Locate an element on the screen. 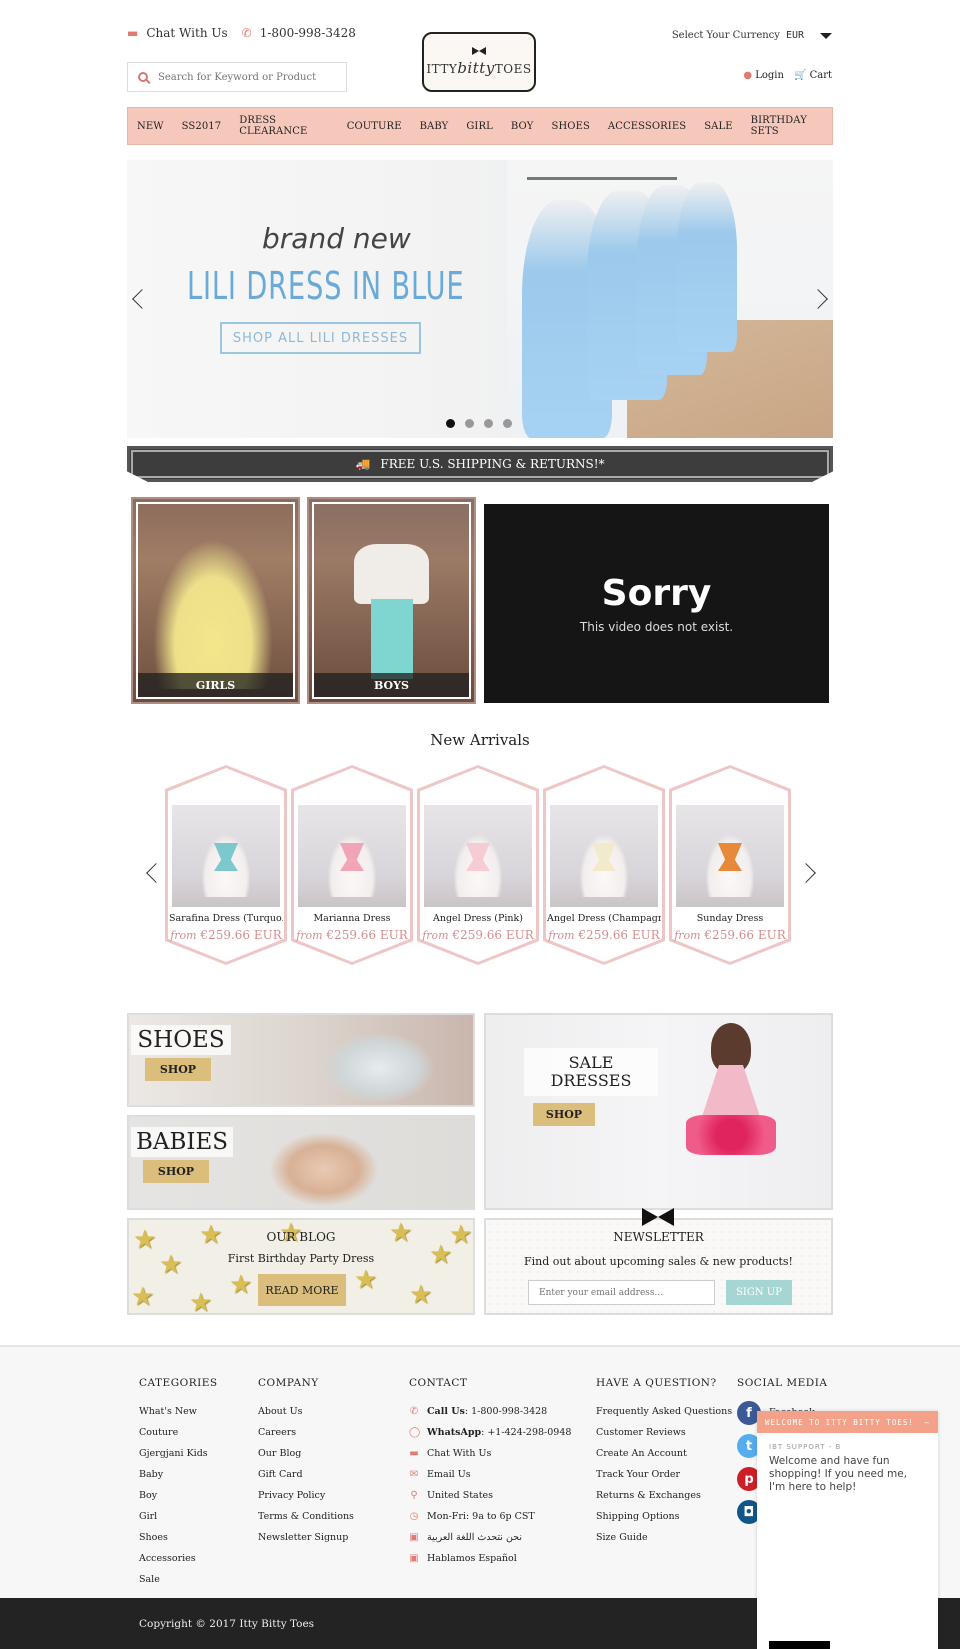 The width and height of the screenshot is (960, 1649). footer-link: Careers is located at coordinates (306, 1432).